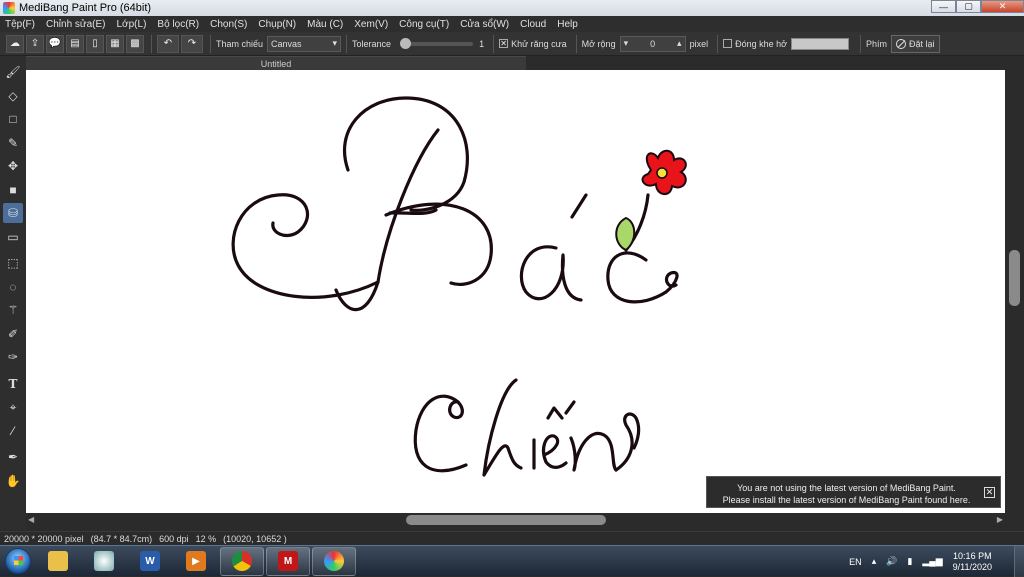 The height and width of the screenshot is (577, 1024). What do you see at coordinates (228, 24) in the screenshot?
I see `menu-select: Chọn(S)` at bounding box center [228, 24].